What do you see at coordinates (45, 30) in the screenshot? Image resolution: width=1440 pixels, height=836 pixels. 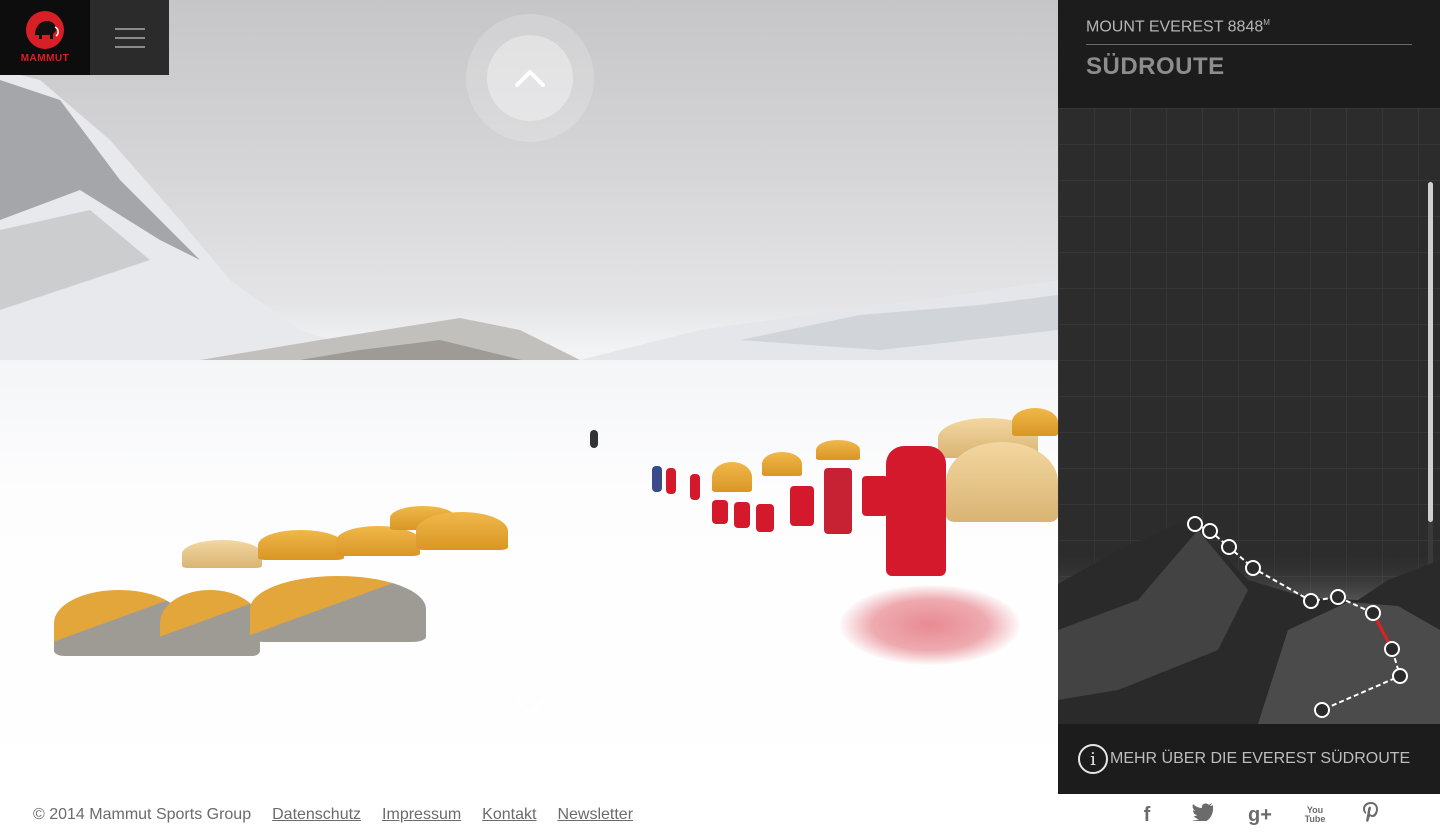 I see `mammoth-icon` at bounding box center [45, 30].